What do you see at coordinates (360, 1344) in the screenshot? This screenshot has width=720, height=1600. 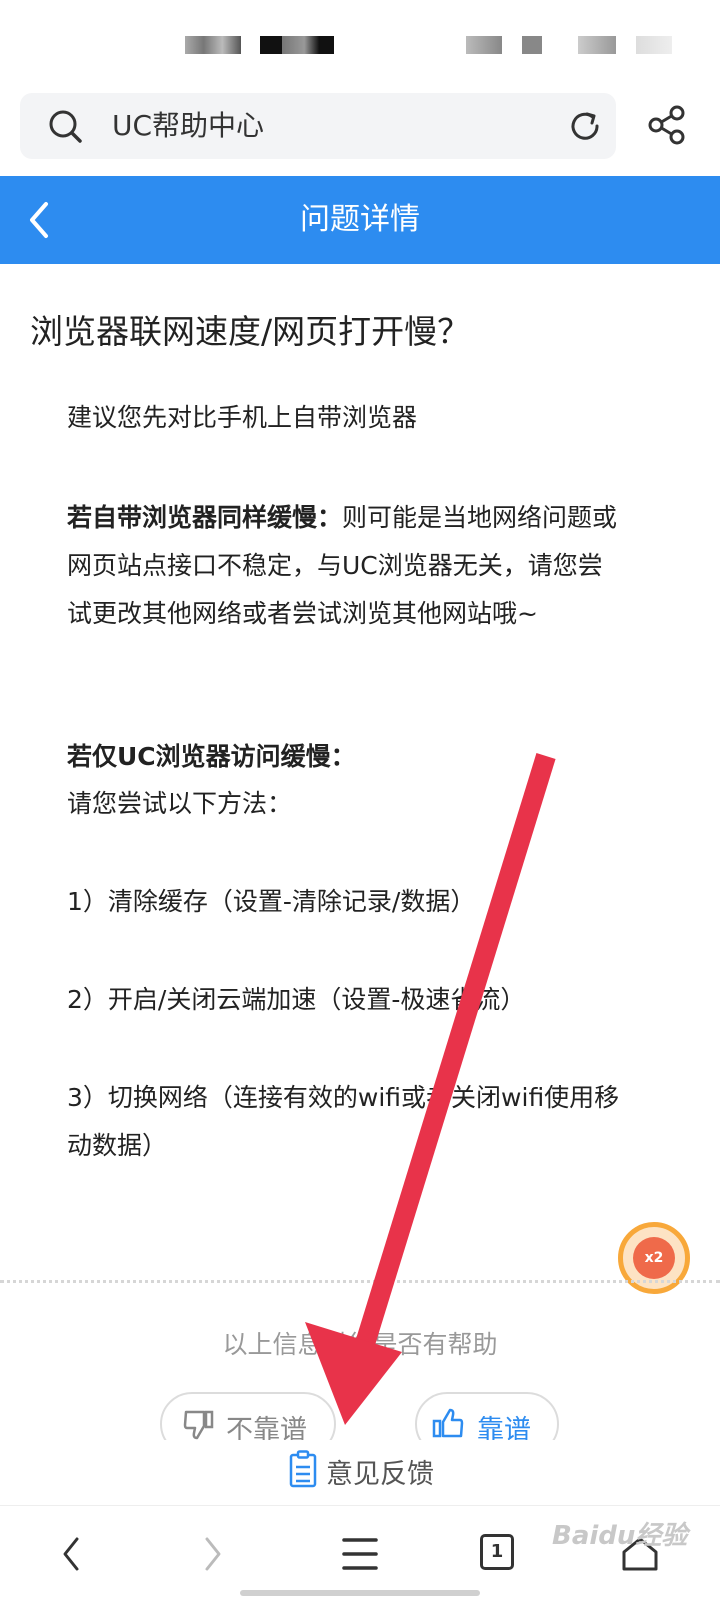 I see `helpful-question: 以上信息对您是否有帮助` at bounding box center [360, 1344].